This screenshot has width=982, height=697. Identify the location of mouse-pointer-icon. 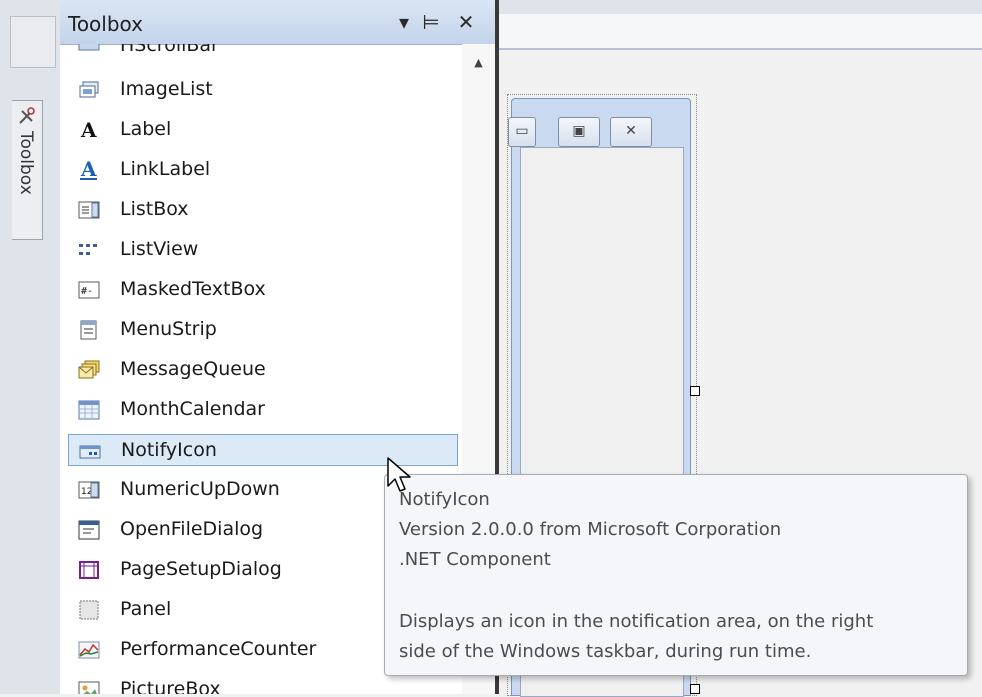
(399, 474).